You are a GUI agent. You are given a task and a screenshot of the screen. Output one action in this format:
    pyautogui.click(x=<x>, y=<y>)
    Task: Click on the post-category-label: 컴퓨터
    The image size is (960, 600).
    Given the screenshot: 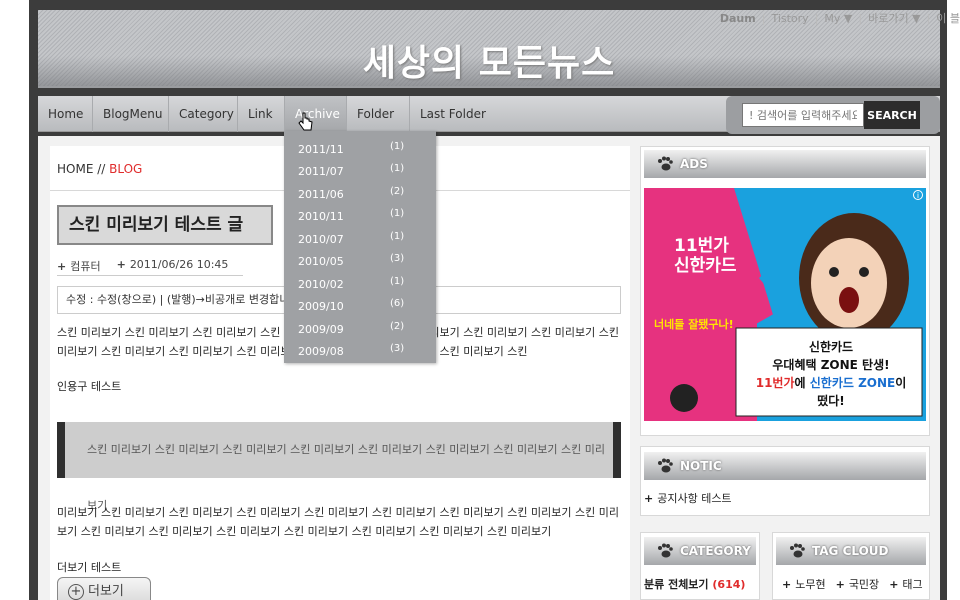 What is the action you would take?
    pyautogui.click(x=85, y=266)
    